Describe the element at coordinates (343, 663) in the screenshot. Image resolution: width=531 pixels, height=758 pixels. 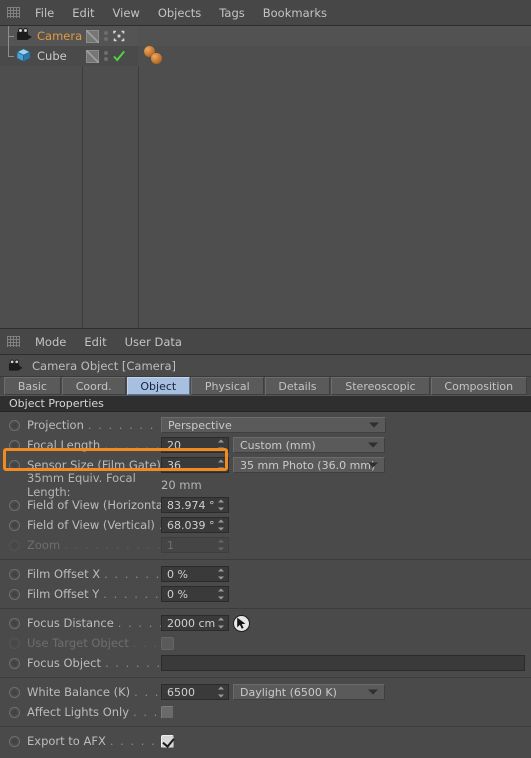
I see `focus-object-input` at that location.